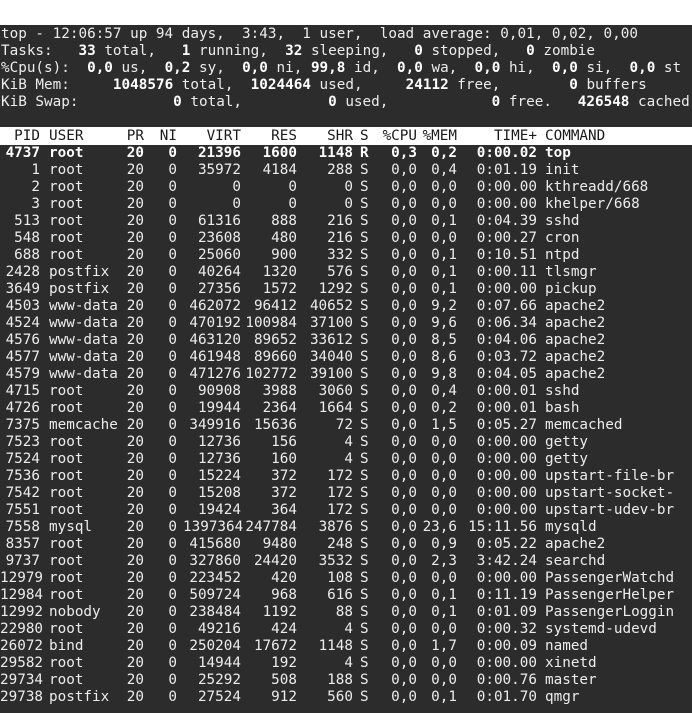  What do you see at coordinates (571, 272) in the screenshot?
I see `command-cell: tlsmgr` at bounding box center [571, 272].